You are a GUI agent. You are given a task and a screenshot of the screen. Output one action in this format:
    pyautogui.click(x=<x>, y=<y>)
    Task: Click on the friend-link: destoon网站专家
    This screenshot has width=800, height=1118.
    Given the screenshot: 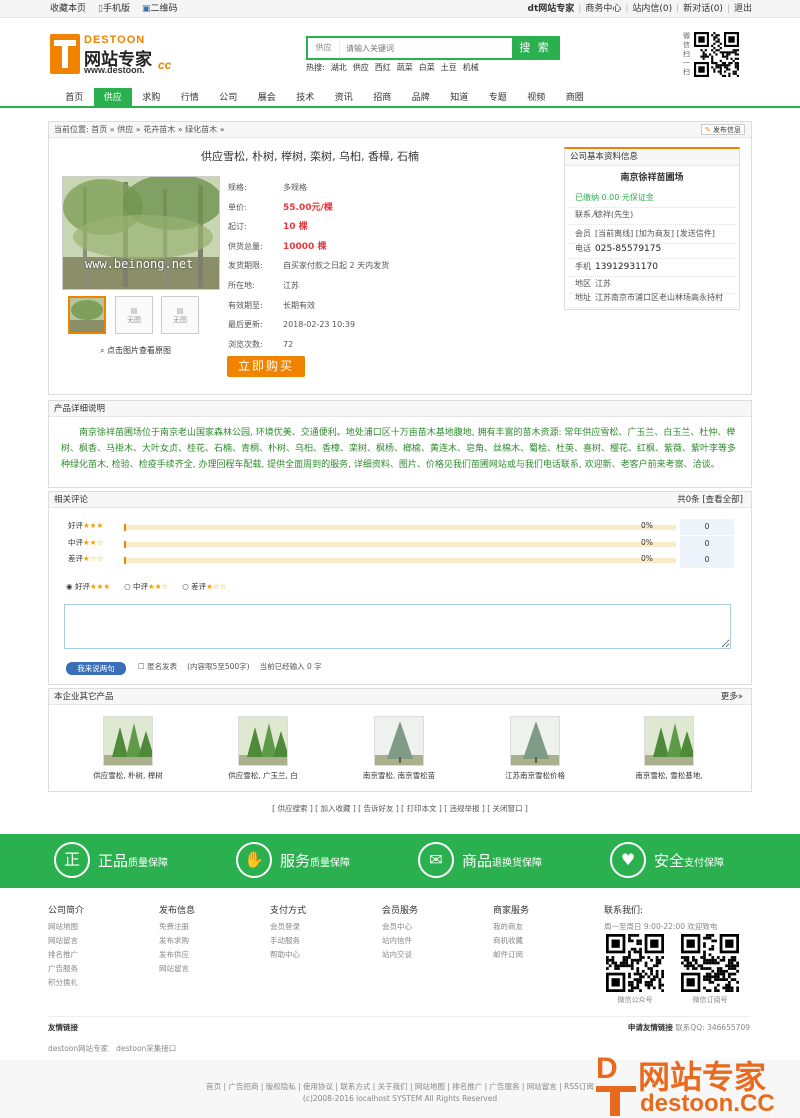 What is the action you would take?
    pyautogui.click(x=78, y=1049)
    